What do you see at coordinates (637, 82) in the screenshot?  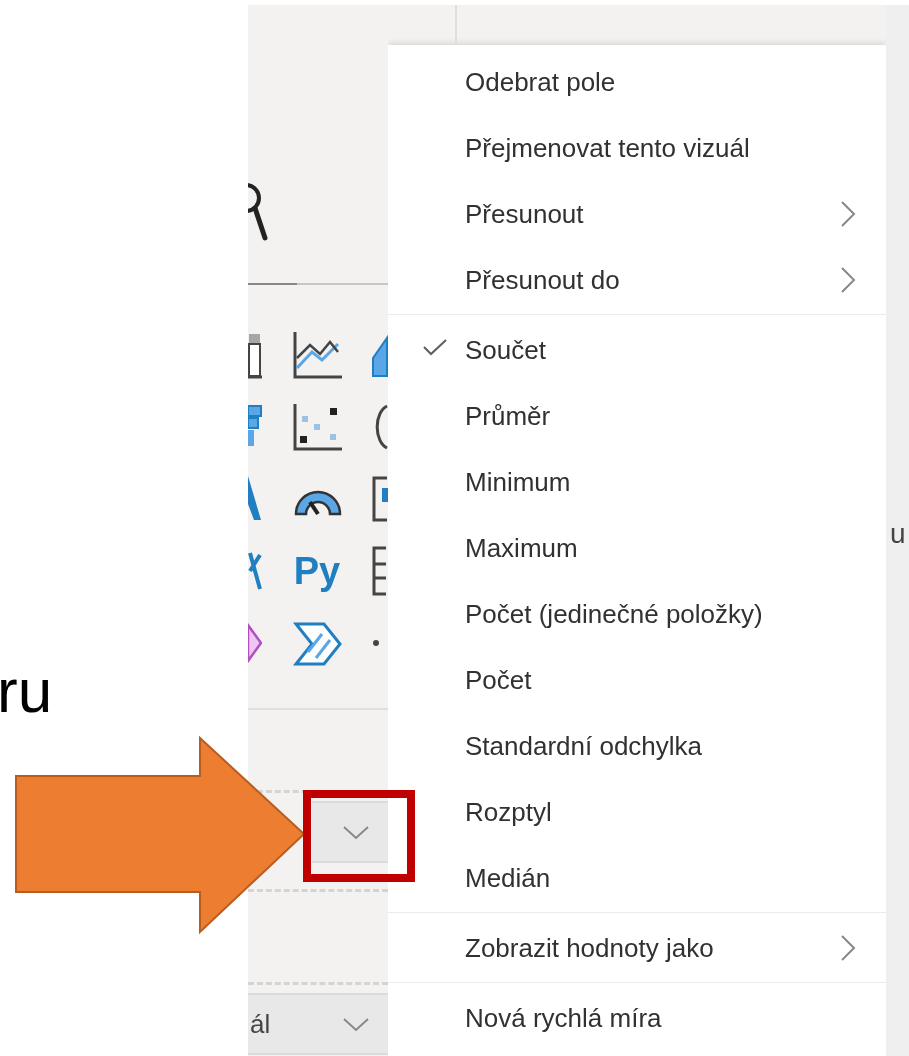 I see `menu-item: Odebrat pole` at bounding box center [637, 82].